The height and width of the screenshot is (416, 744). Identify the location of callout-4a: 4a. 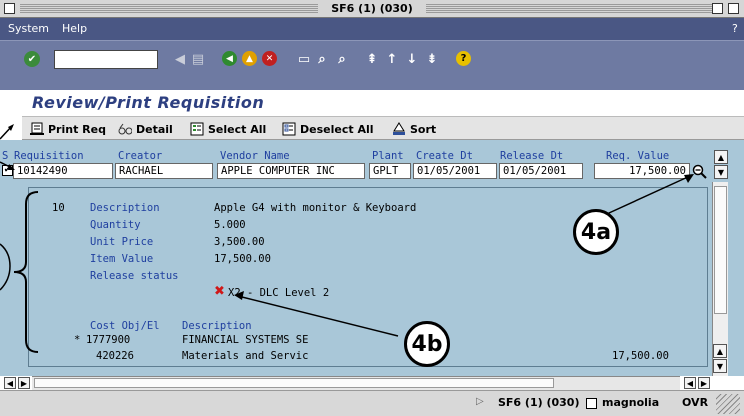
(596, 232).